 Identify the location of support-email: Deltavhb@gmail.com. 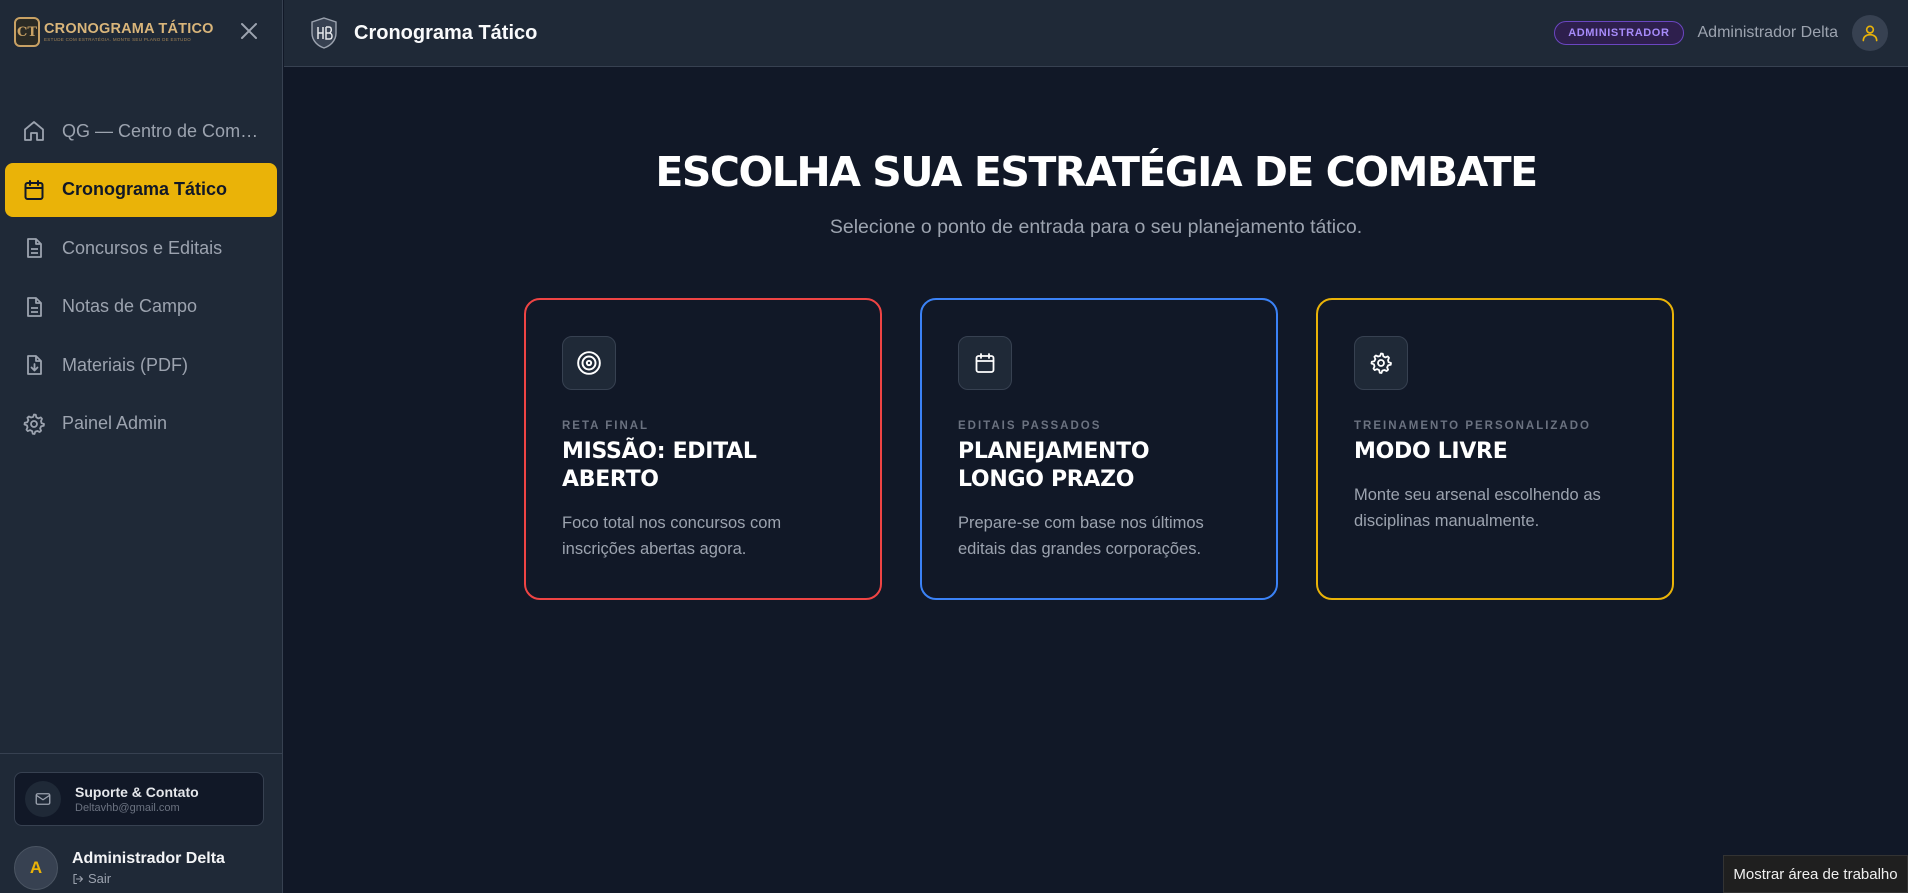
(127, 808).